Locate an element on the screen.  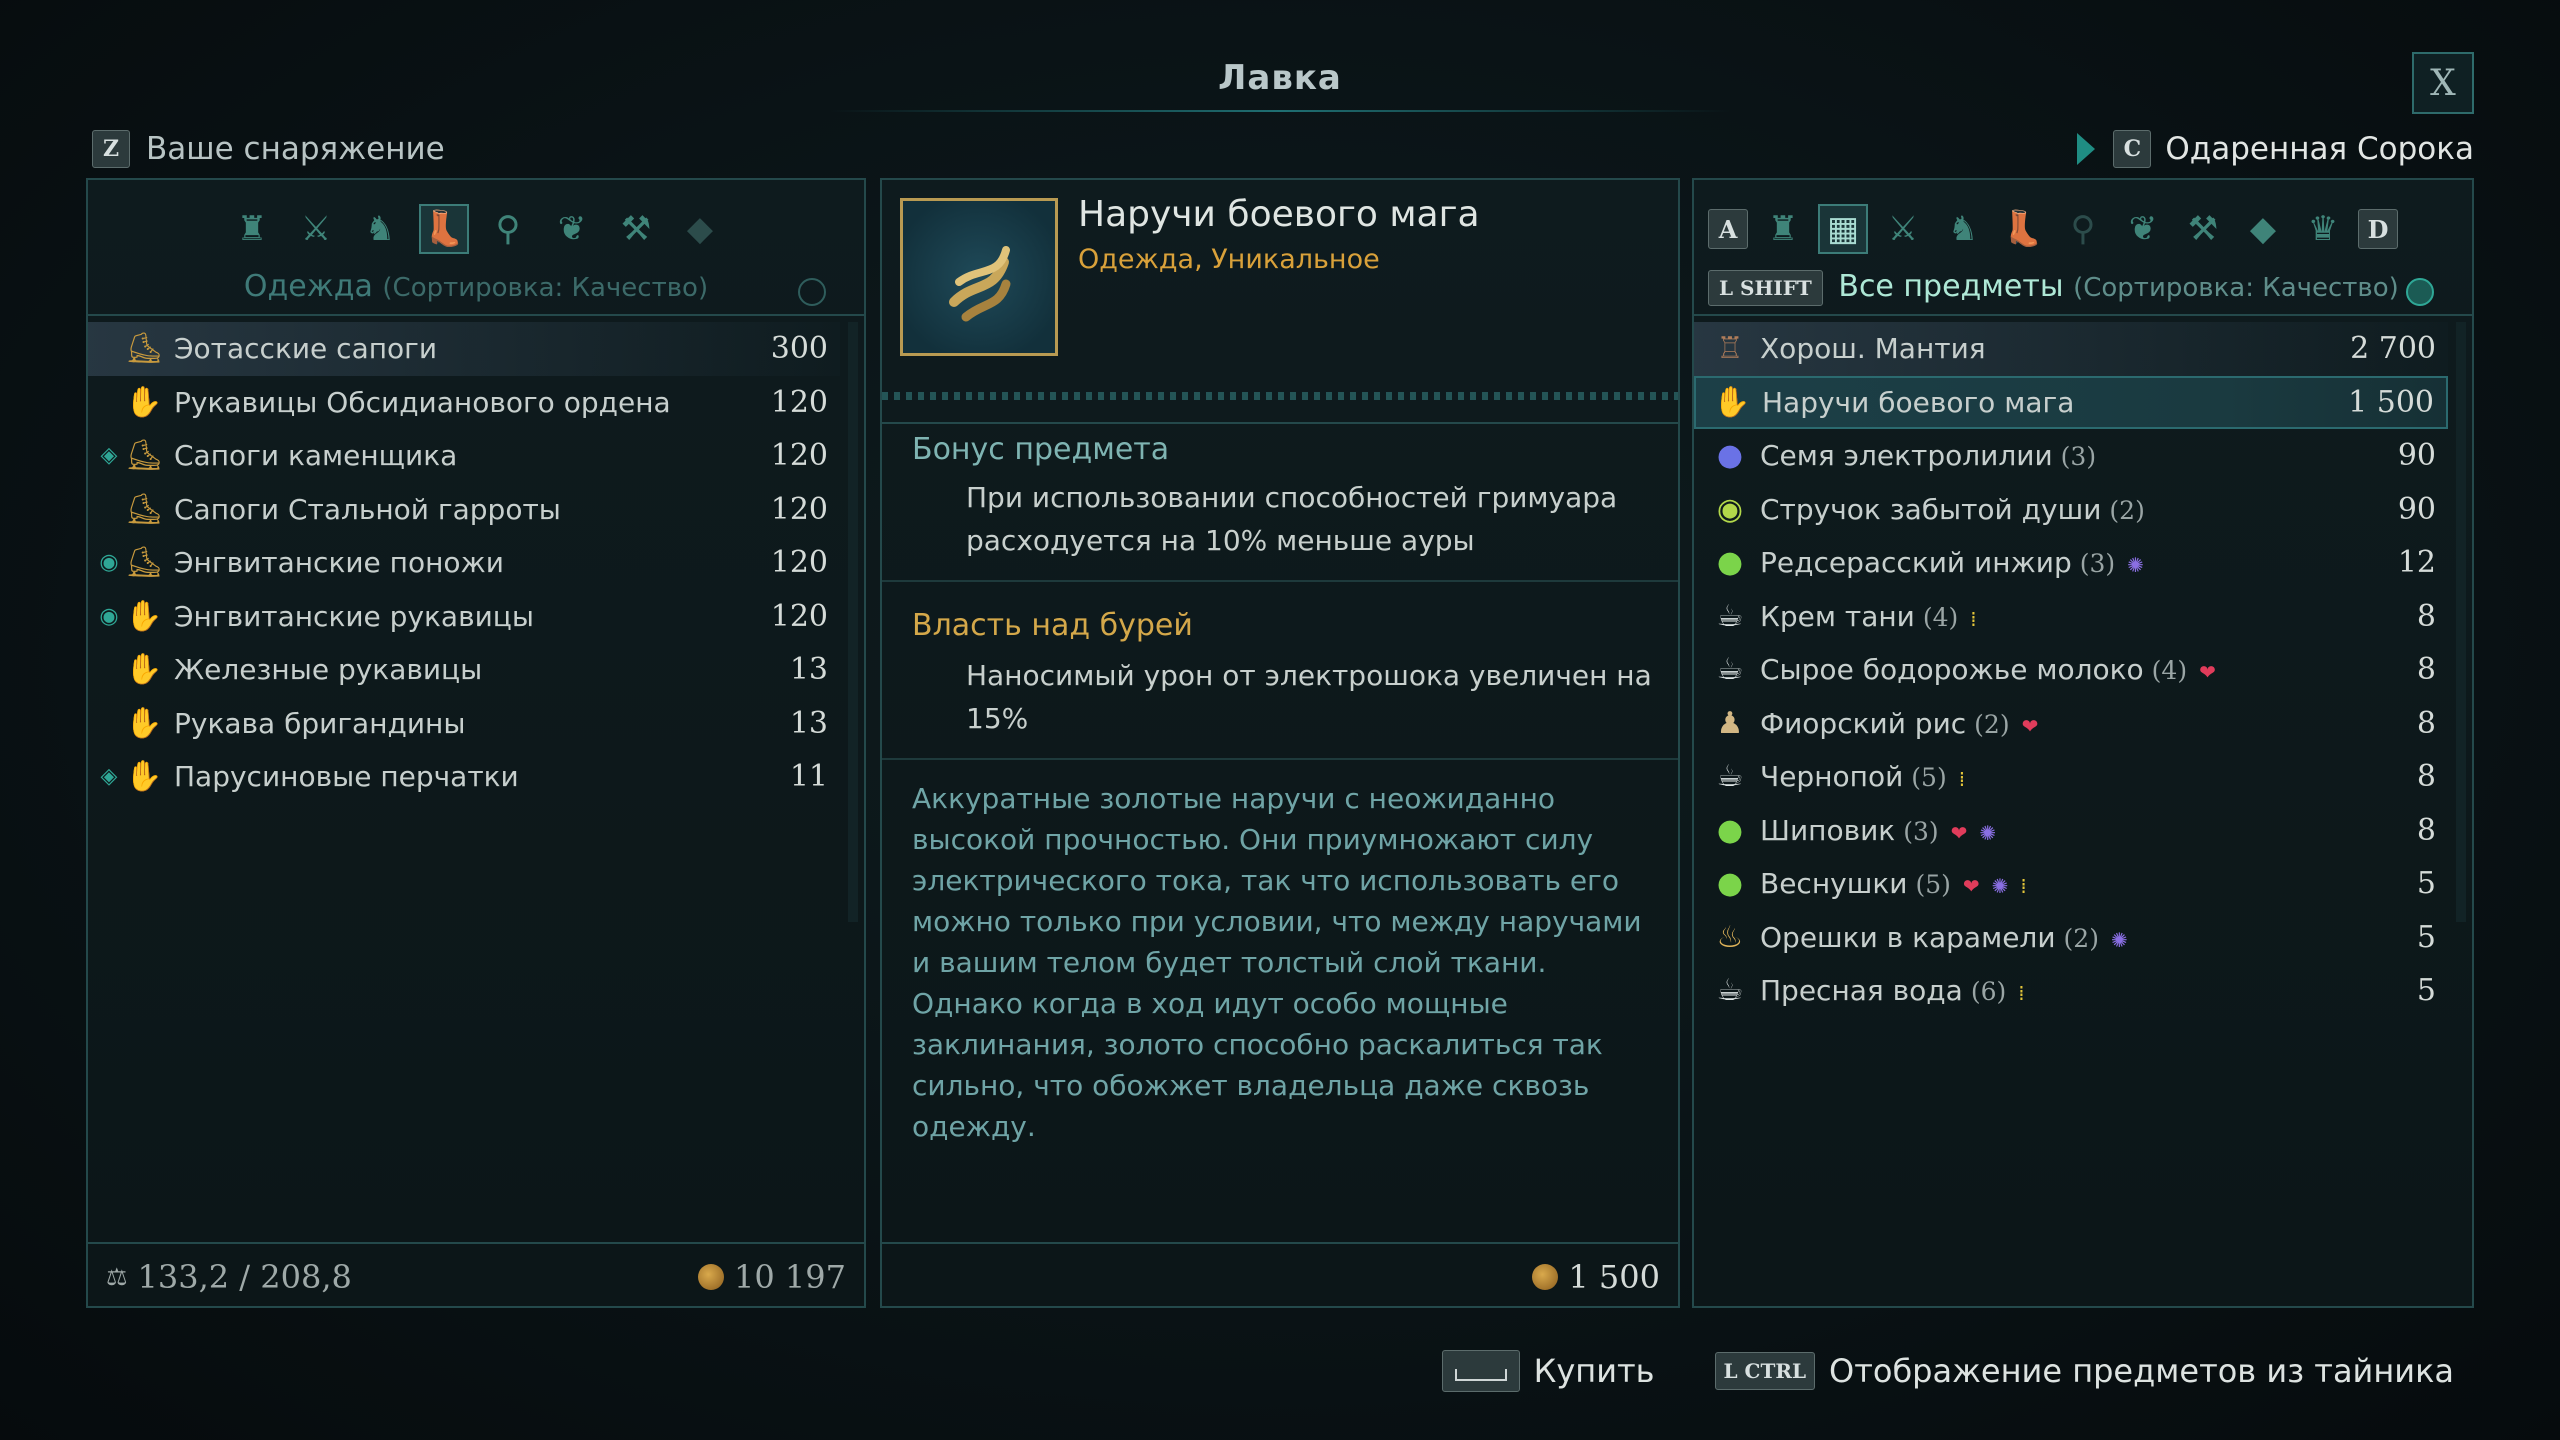
item-name: Семя электролилии is located at coordinates (1906, 456).